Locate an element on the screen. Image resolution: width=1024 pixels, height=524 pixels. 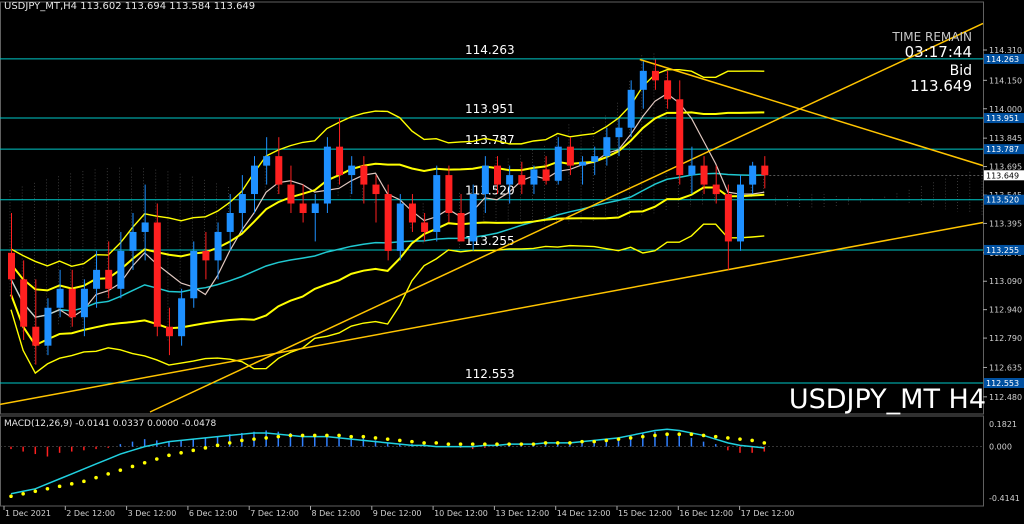
time-axis-label: 1 Dec 2021 is located at coordinates (28, 513).